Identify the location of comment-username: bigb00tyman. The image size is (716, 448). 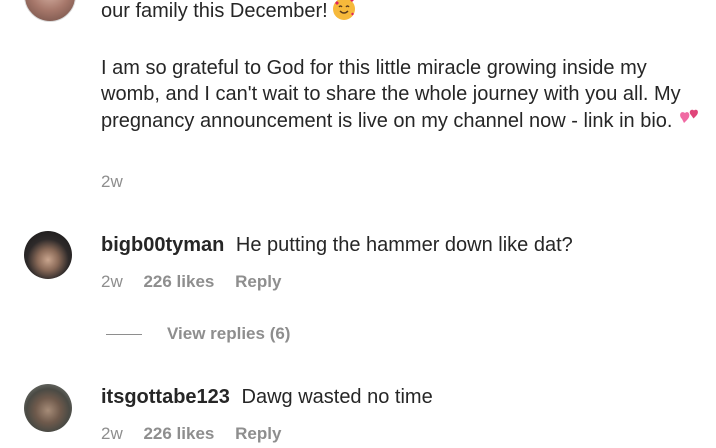
(162, 245).